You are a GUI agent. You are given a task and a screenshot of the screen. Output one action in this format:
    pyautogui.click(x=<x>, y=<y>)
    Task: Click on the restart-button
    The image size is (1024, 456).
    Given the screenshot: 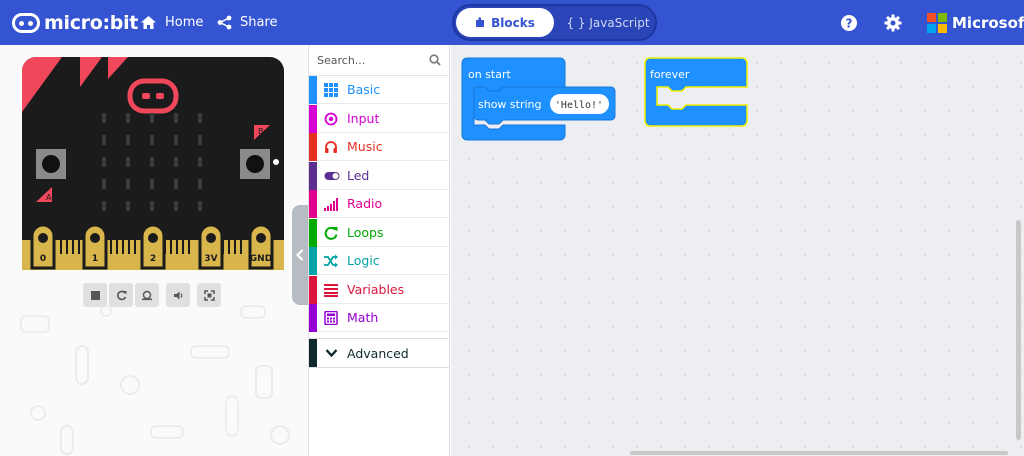 What is the action you would take?
    pyautogui.click(x=121, y=295)
    